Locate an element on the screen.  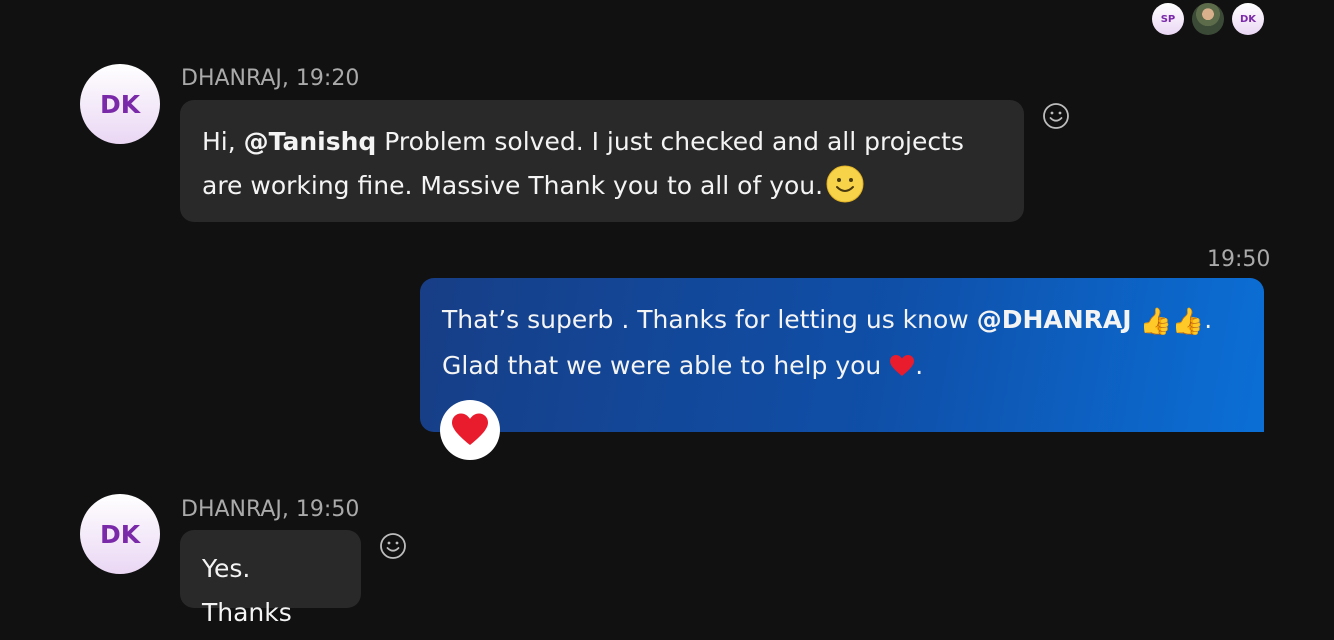
heart-reaction-badge is located at coordinates (470, 430).